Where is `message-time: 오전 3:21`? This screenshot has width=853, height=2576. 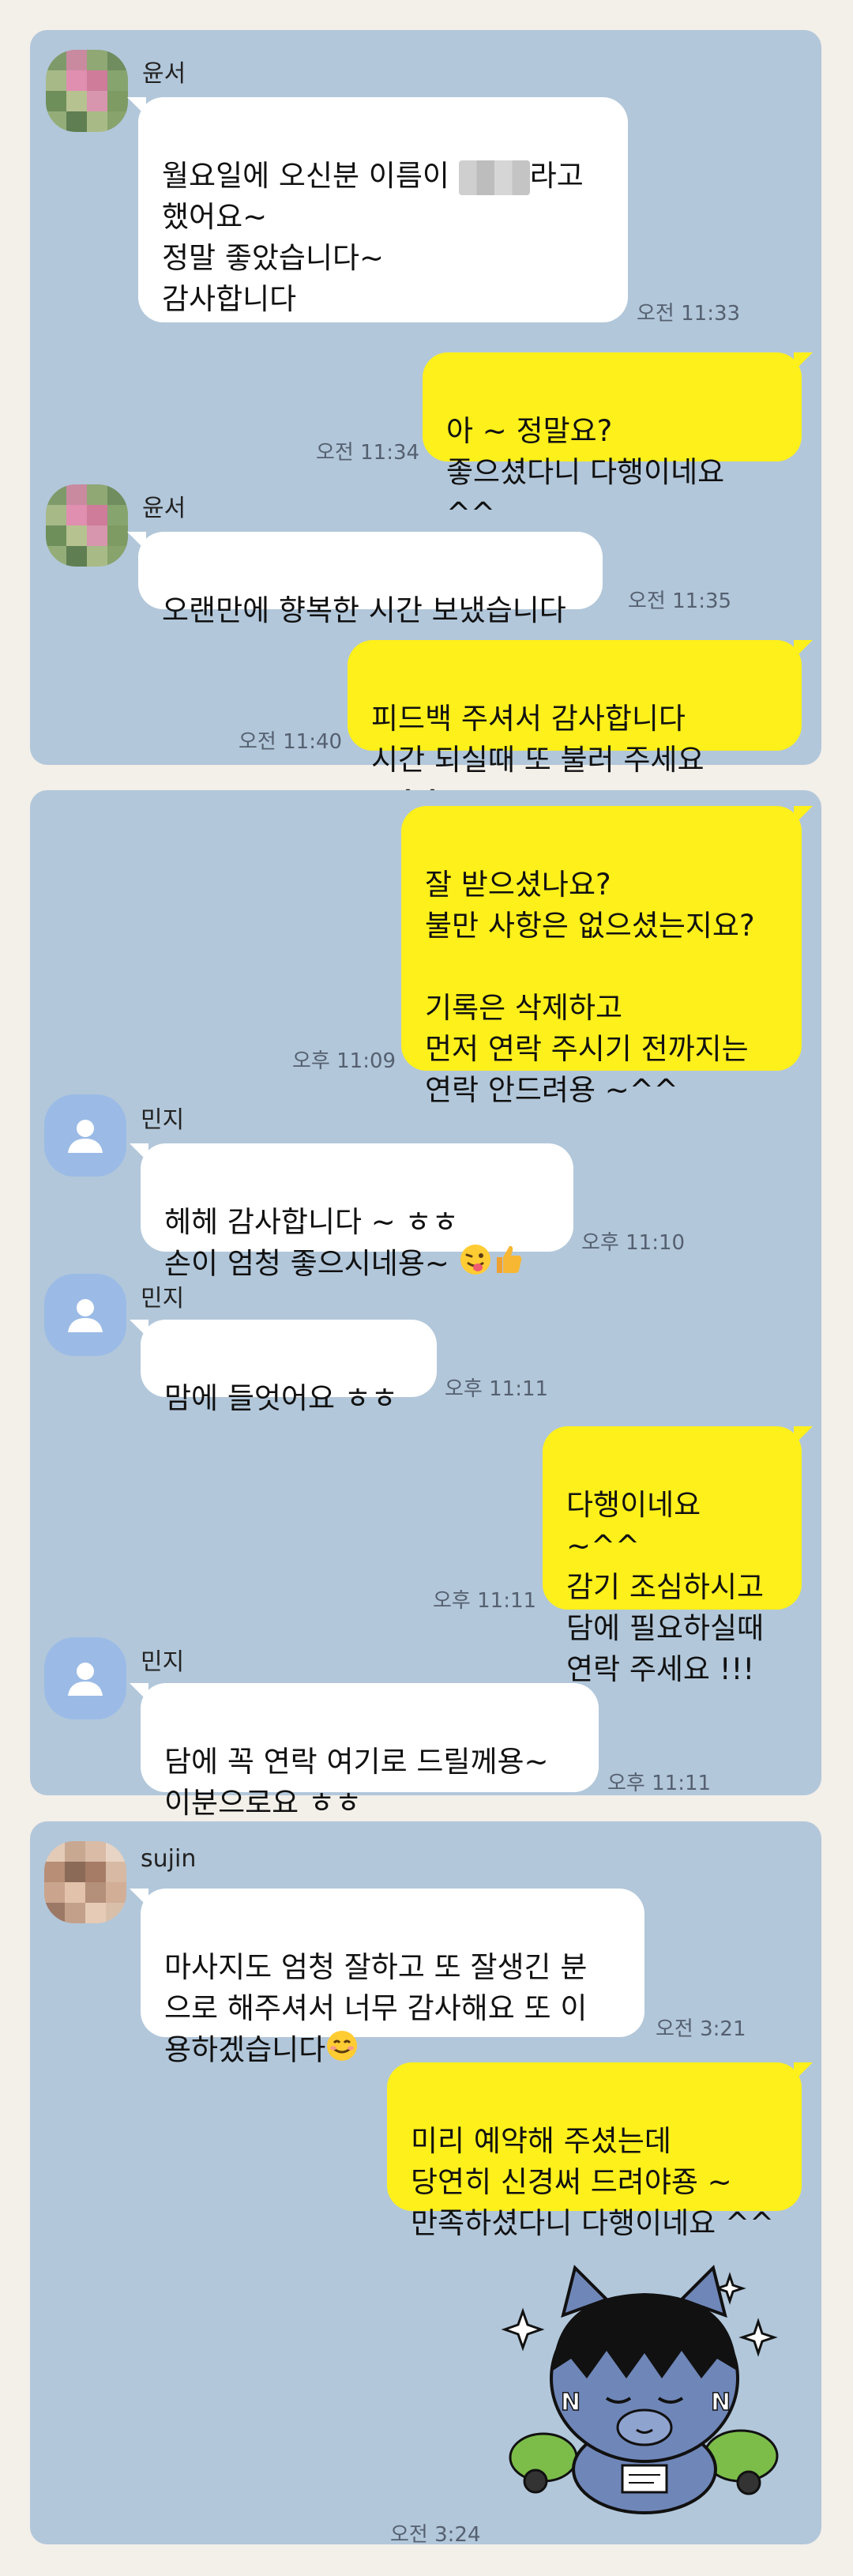
message-time: 오전 3:21 is located at coordinates (701, 2029).